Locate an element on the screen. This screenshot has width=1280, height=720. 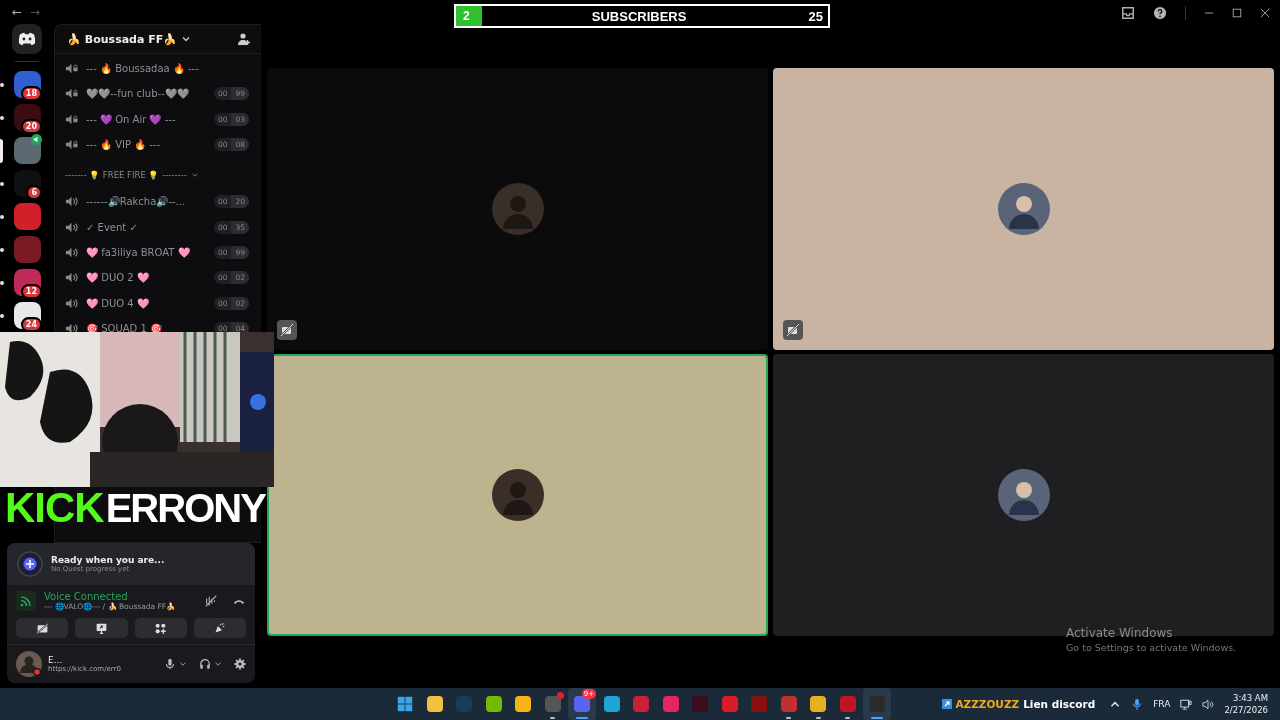
server-icon is located at coordinates (27, 150).